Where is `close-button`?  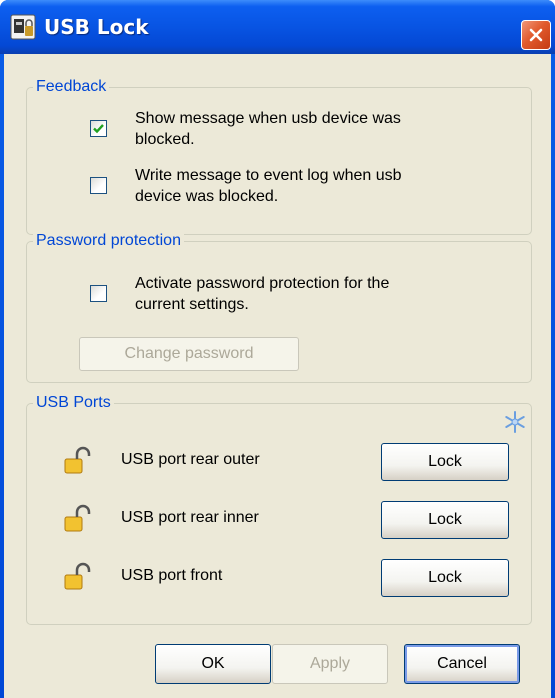 close-button is located at coordinates (536, 35).